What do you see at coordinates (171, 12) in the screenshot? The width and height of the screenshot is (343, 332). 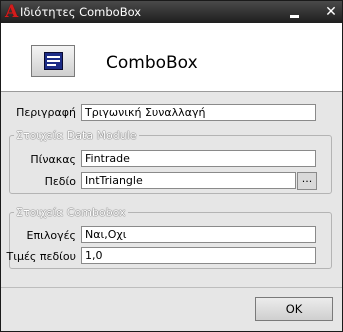 I see `title-bar: A Ιδιότητες ComboBox ✕` at bounding box center [171, 12].